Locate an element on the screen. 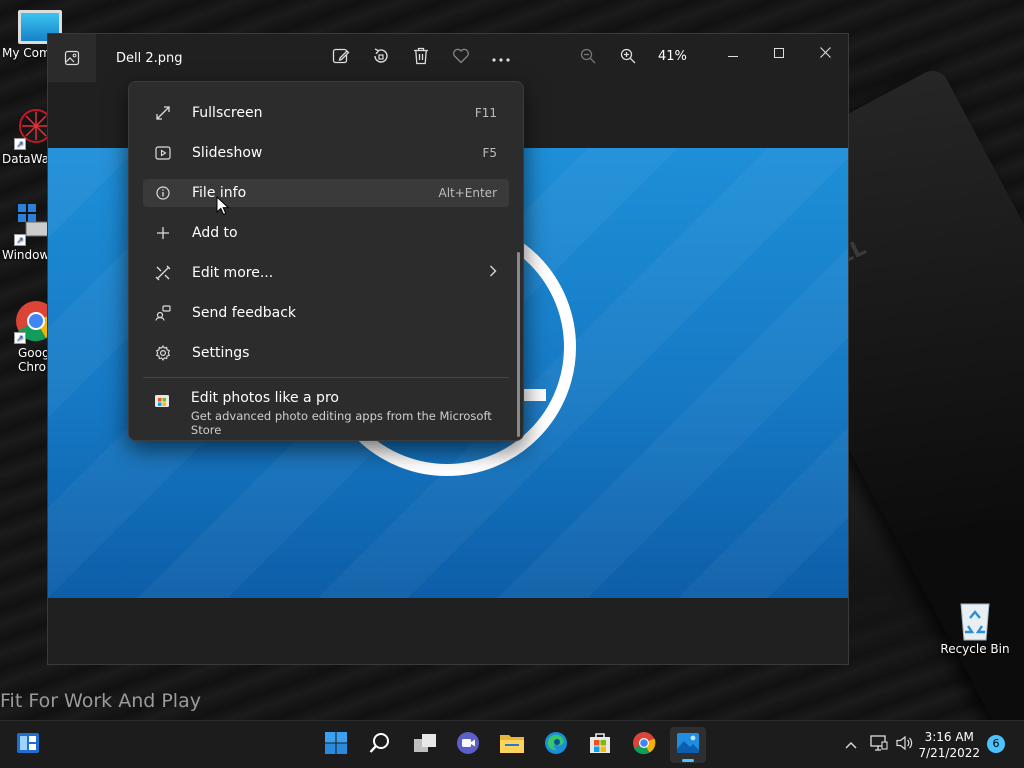  menu-item-add-to: Add to is located at coordinates (326, 233).